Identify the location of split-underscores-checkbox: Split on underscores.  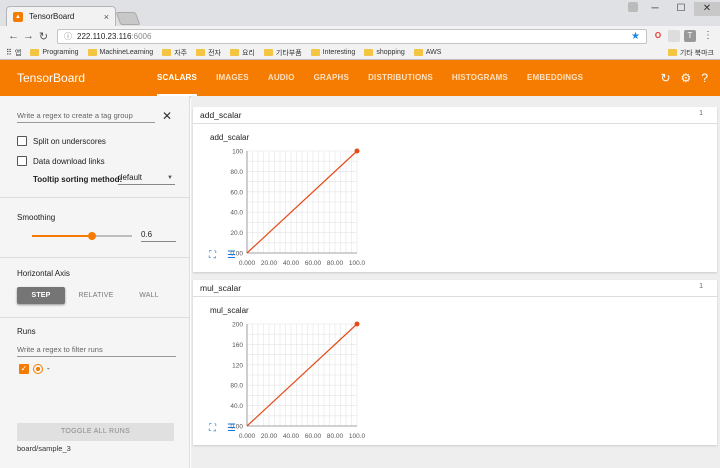
(61, 141).